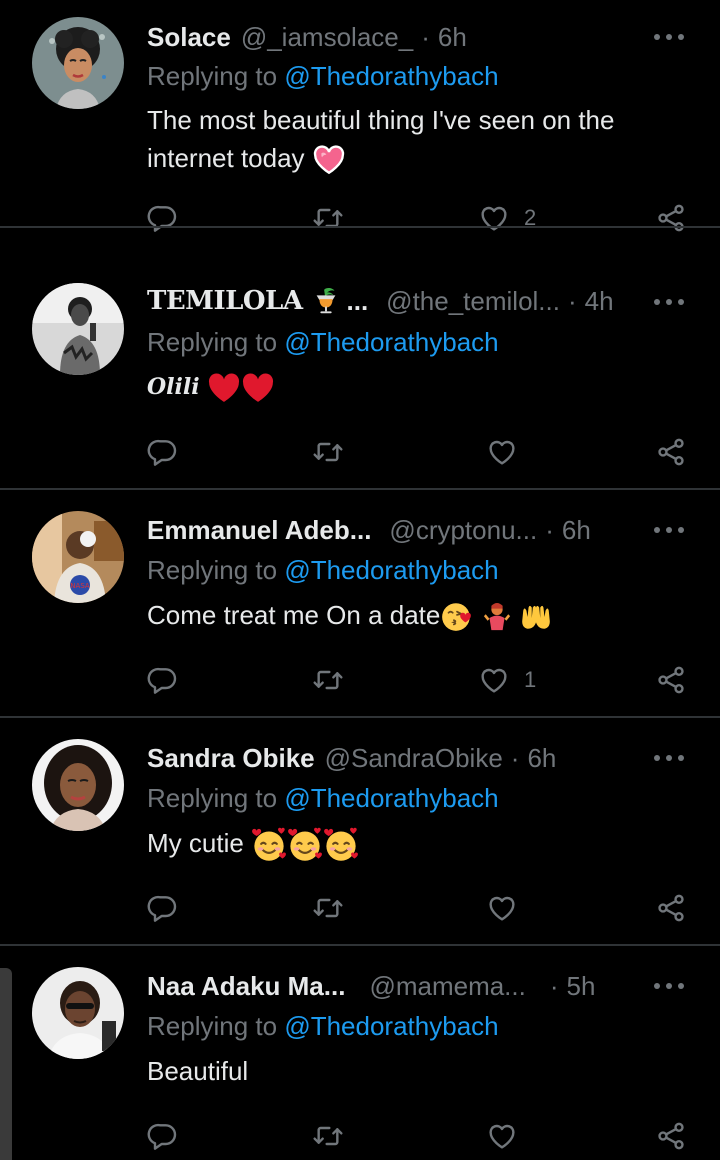  I want to click on divider, so click(360, 227).